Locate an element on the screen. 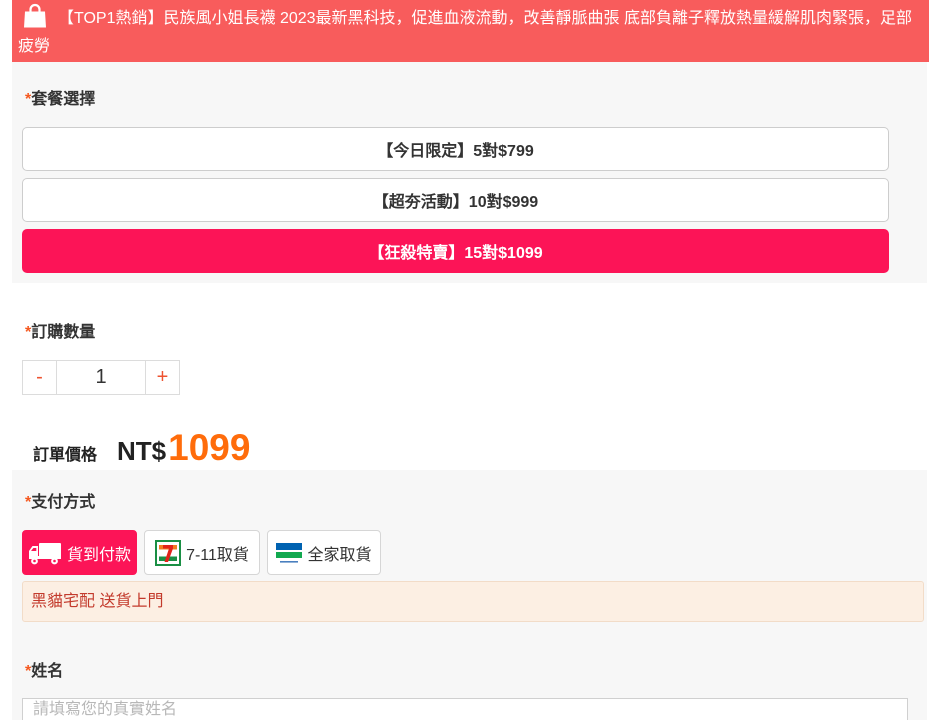 The image size is (929, 720). familymart-logo-icon is located at coordinates (289, 552).